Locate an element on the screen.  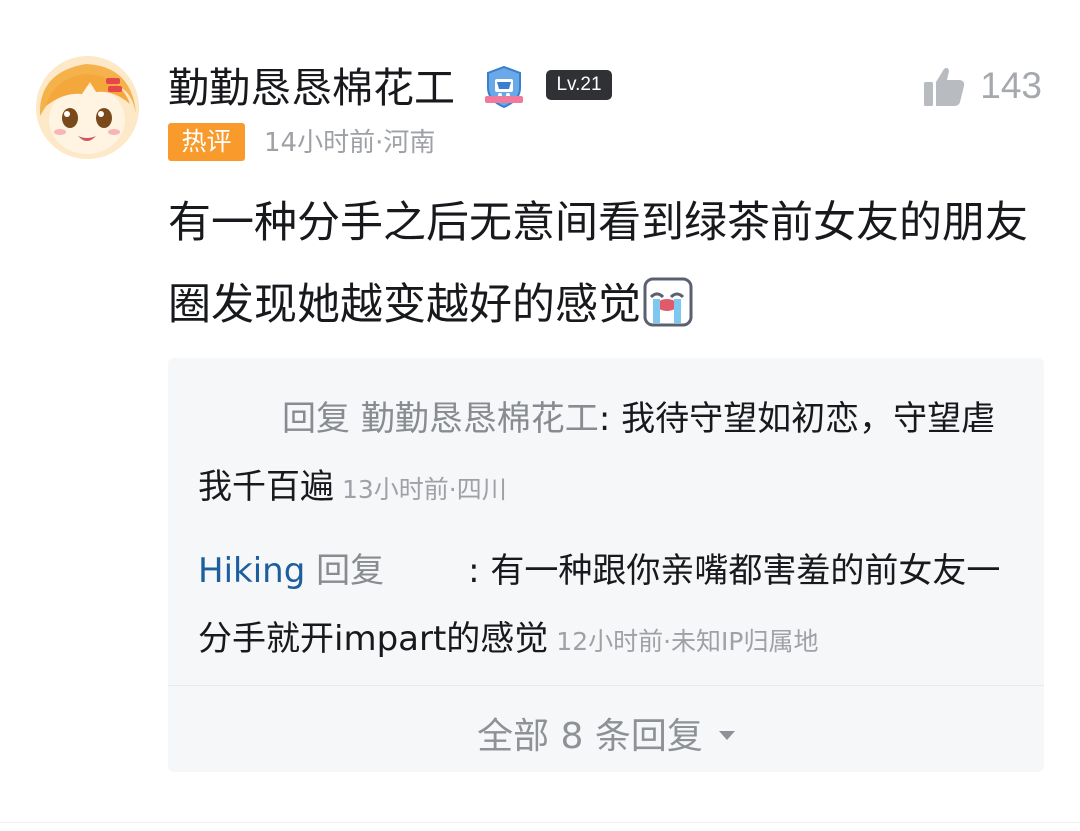
view-all-replies-button: 全部 8 条回复 is located at coordinates (606, 733).